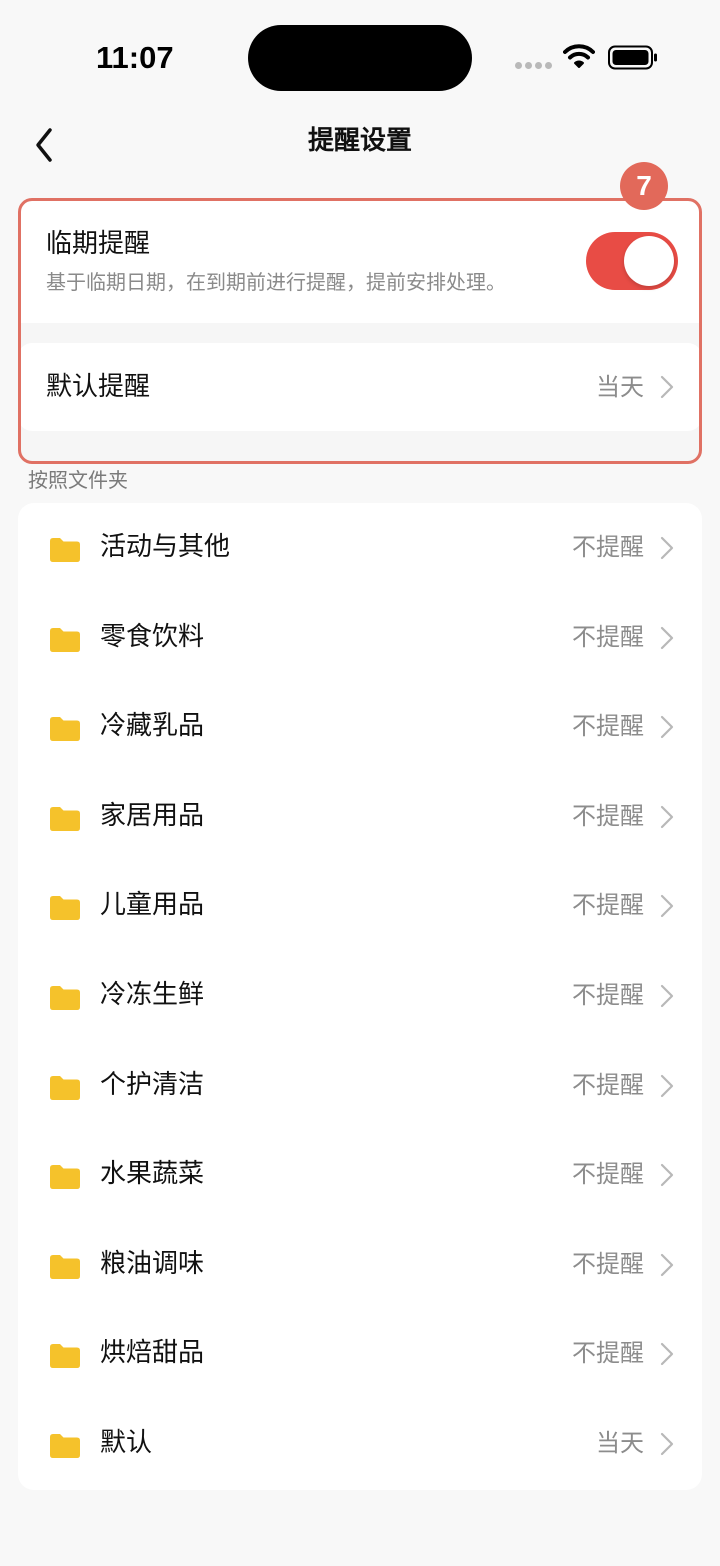 The height and width of the screenshot is (1566, 720). I want to click on folder-name: 水果蔬菜, so click(152, 1174).